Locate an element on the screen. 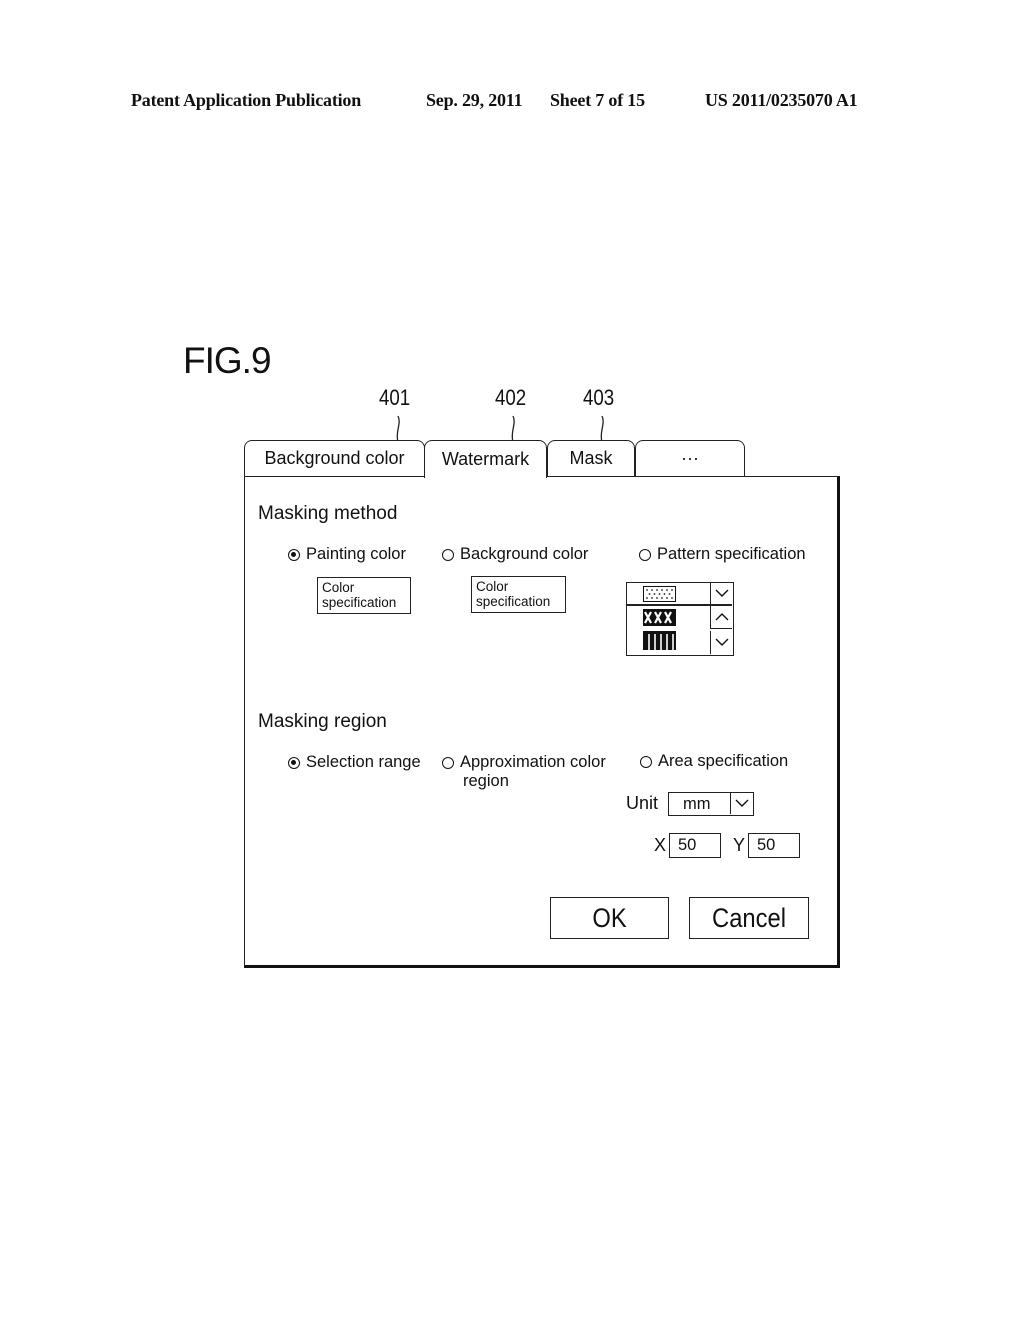  cancel-button: Cancel is located at coordinates (749, 918).